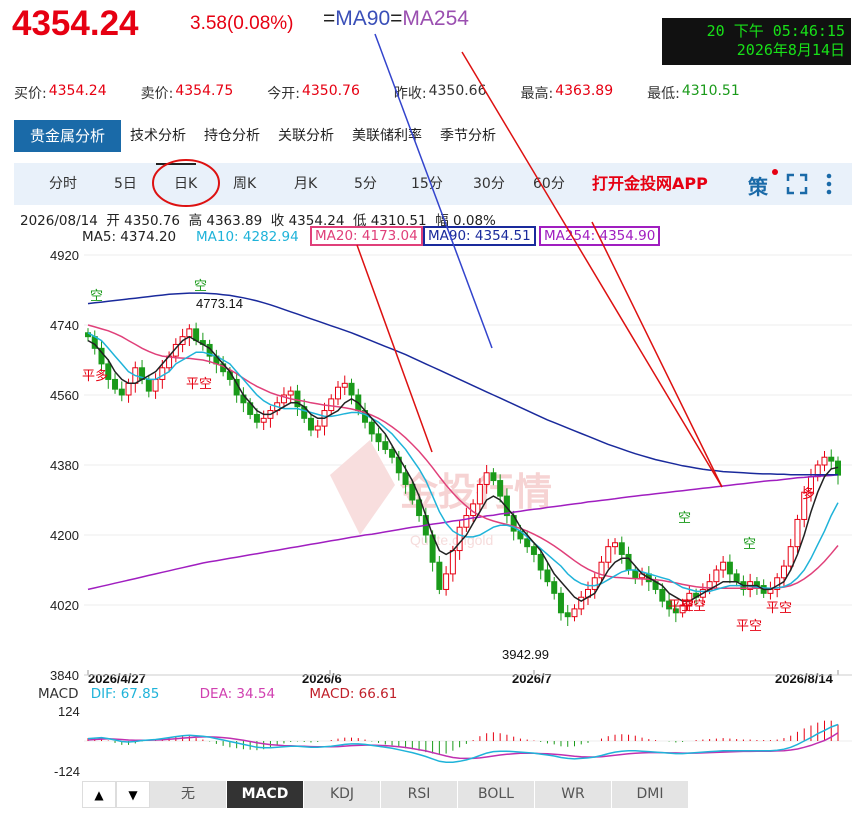 Image resolution: width=856 pixels, height=816 pixels. What do you see at coordinates (322, 678) in the screenshot?
I see `x-tick-label: 2026/6` at bounding box center [322, 678].